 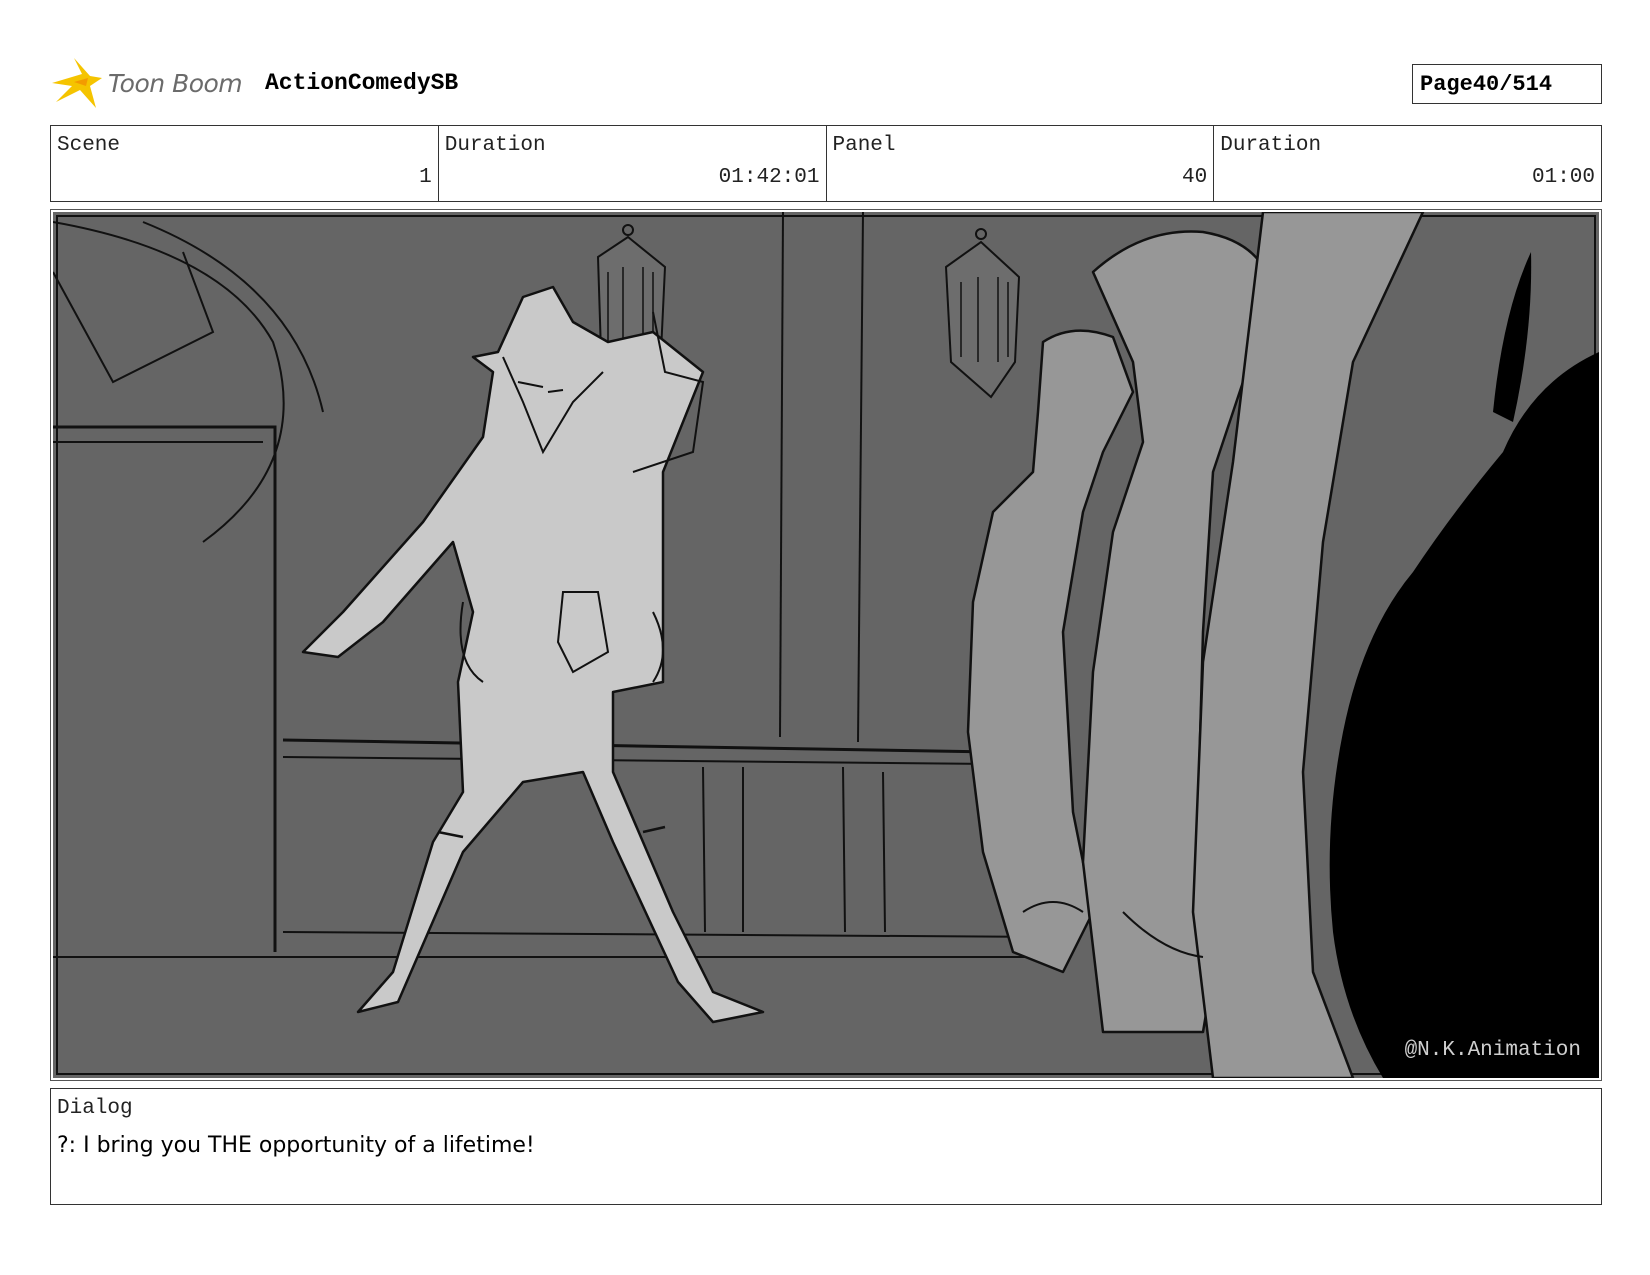 I want to click on panel-duration-label: Duration, so click(x=1271, y=145).